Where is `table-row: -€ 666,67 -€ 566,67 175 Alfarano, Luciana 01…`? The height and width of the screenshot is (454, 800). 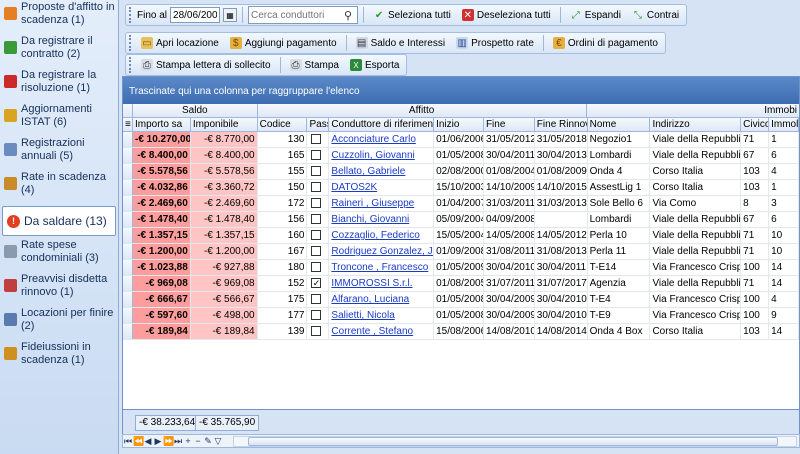 table-row: -€ 666,67 -€ 566,67 175 Alfarano, Luciana 01… is located at coordinates (461, 300).